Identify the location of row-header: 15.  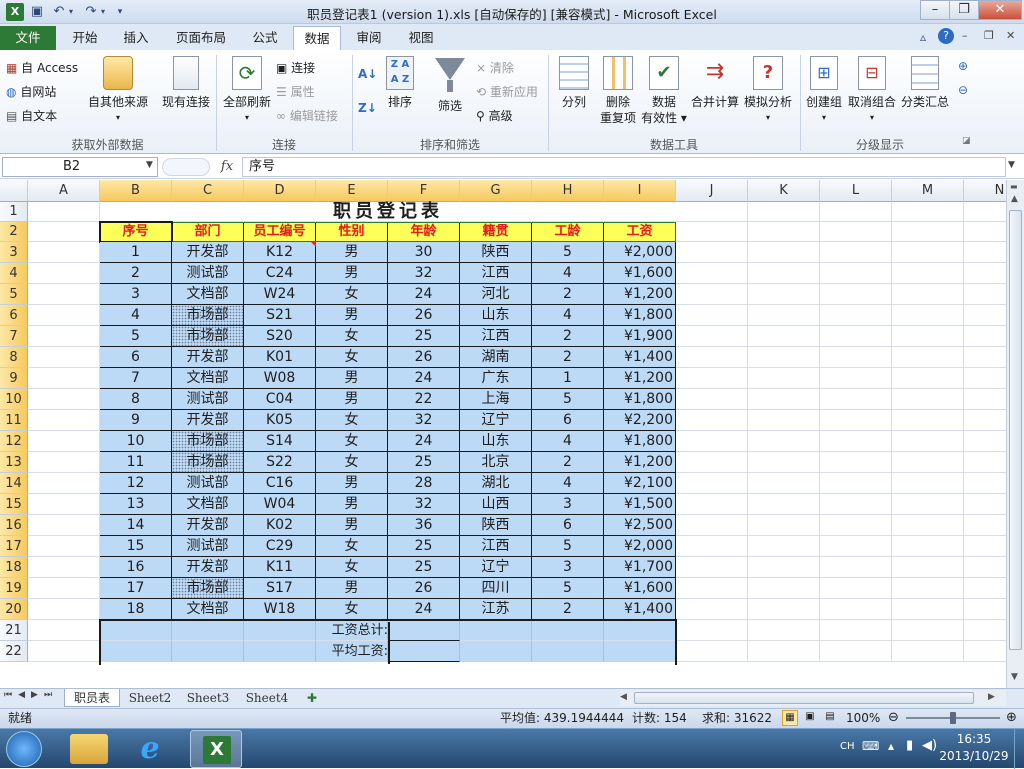
(14, 504).